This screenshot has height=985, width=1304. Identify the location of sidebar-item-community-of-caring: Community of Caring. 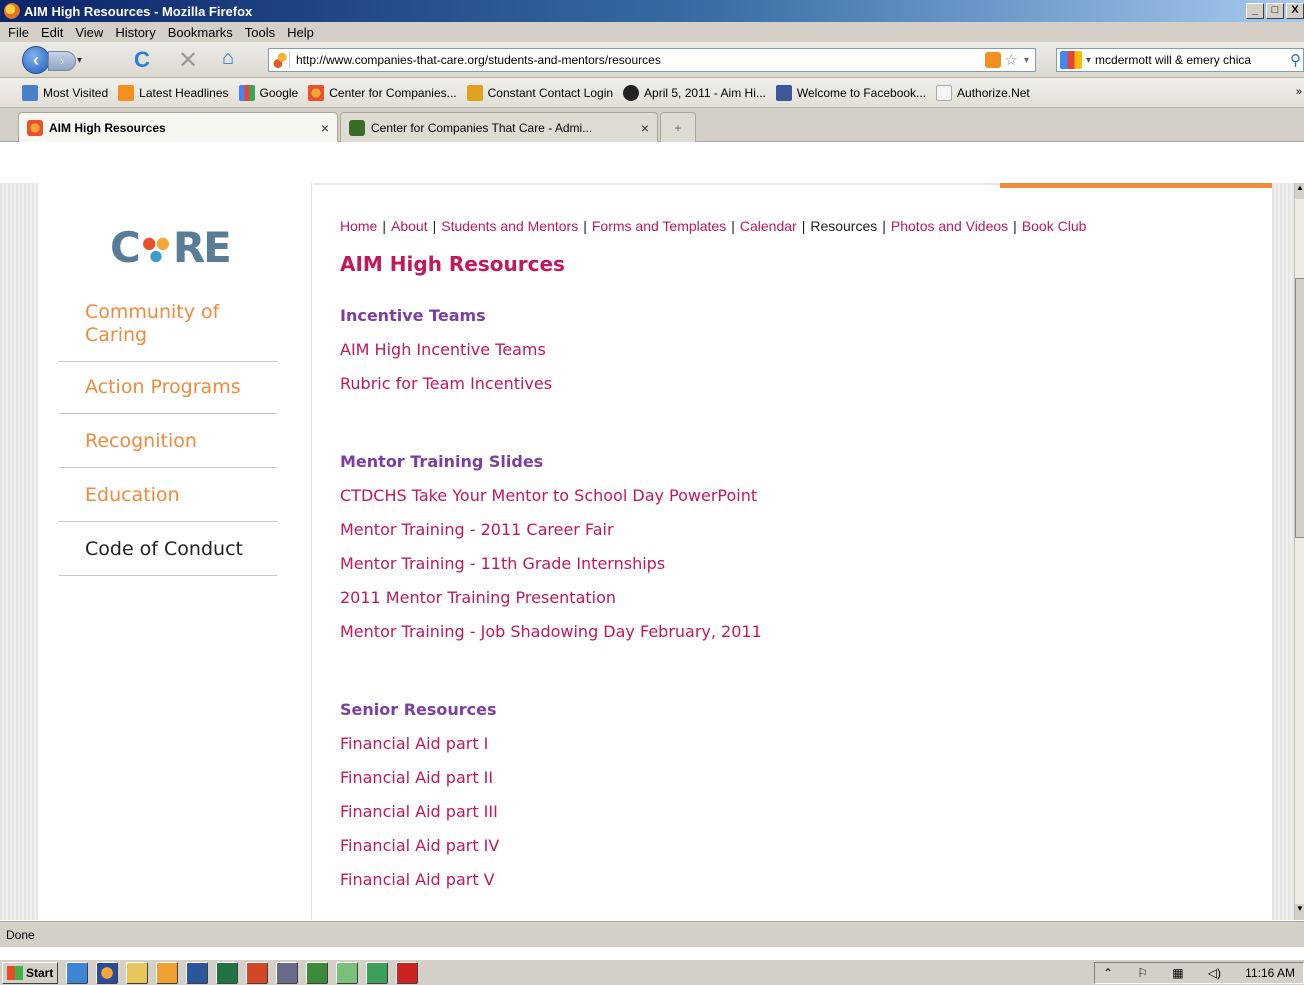
(168, 328).